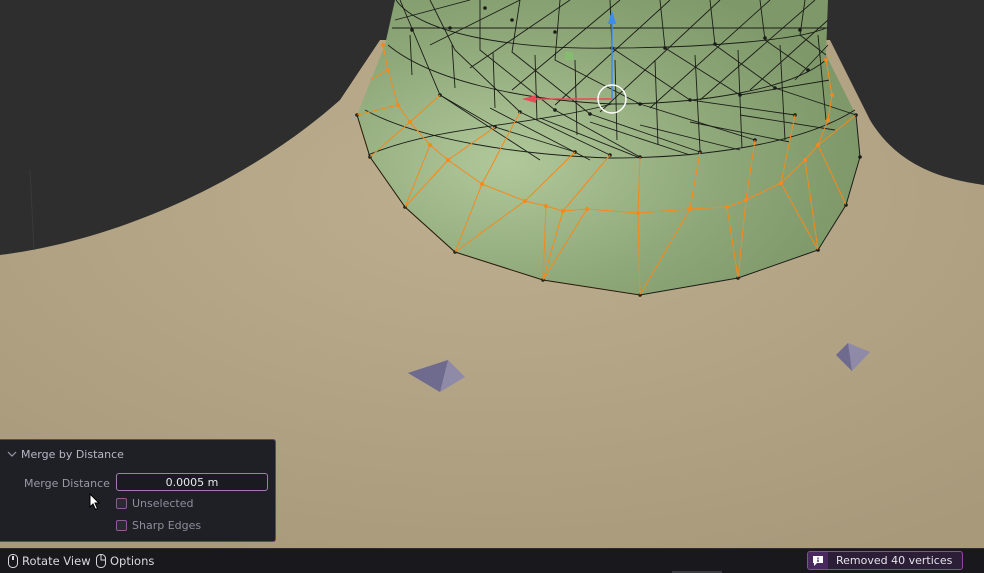  I want to click on unselected-option: Unselected, so click(154, 503).